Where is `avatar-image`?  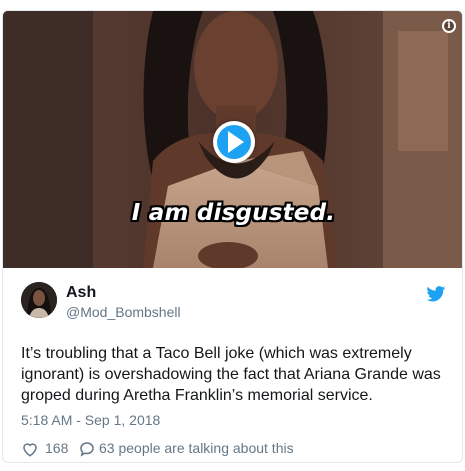 avatar-image is located at coordinates (39, 300).